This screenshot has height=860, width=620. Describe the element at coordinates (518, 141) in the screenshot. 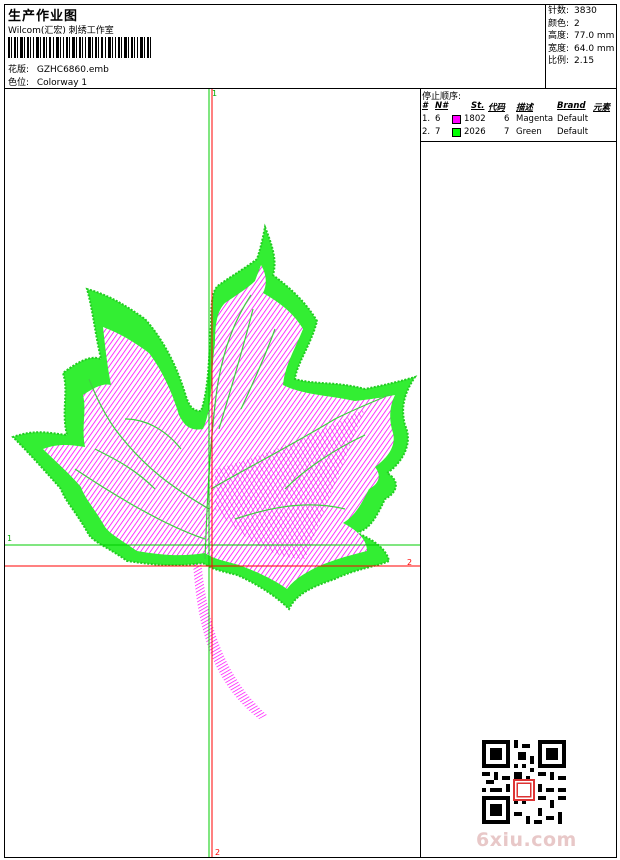

I see `table-bottom-divider` at that location.